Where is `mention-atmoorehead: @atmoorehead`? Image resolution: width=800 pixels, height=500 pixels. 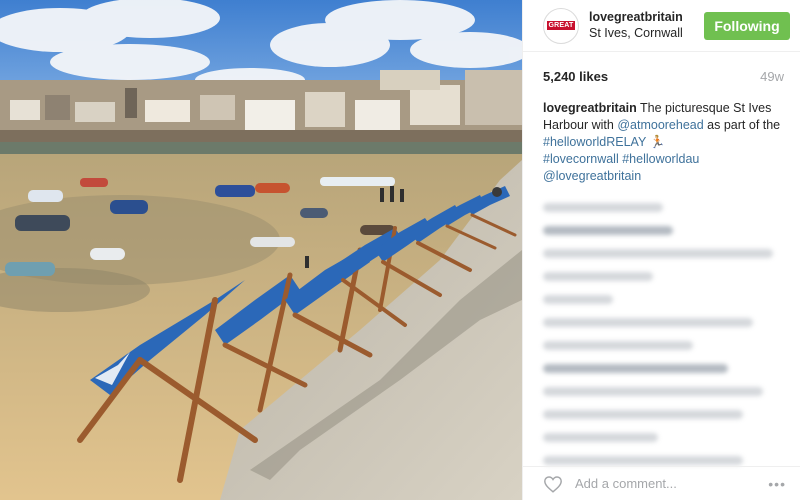
mention-atmoorehead: @atmoorehead is located at coordinates (660, 125).